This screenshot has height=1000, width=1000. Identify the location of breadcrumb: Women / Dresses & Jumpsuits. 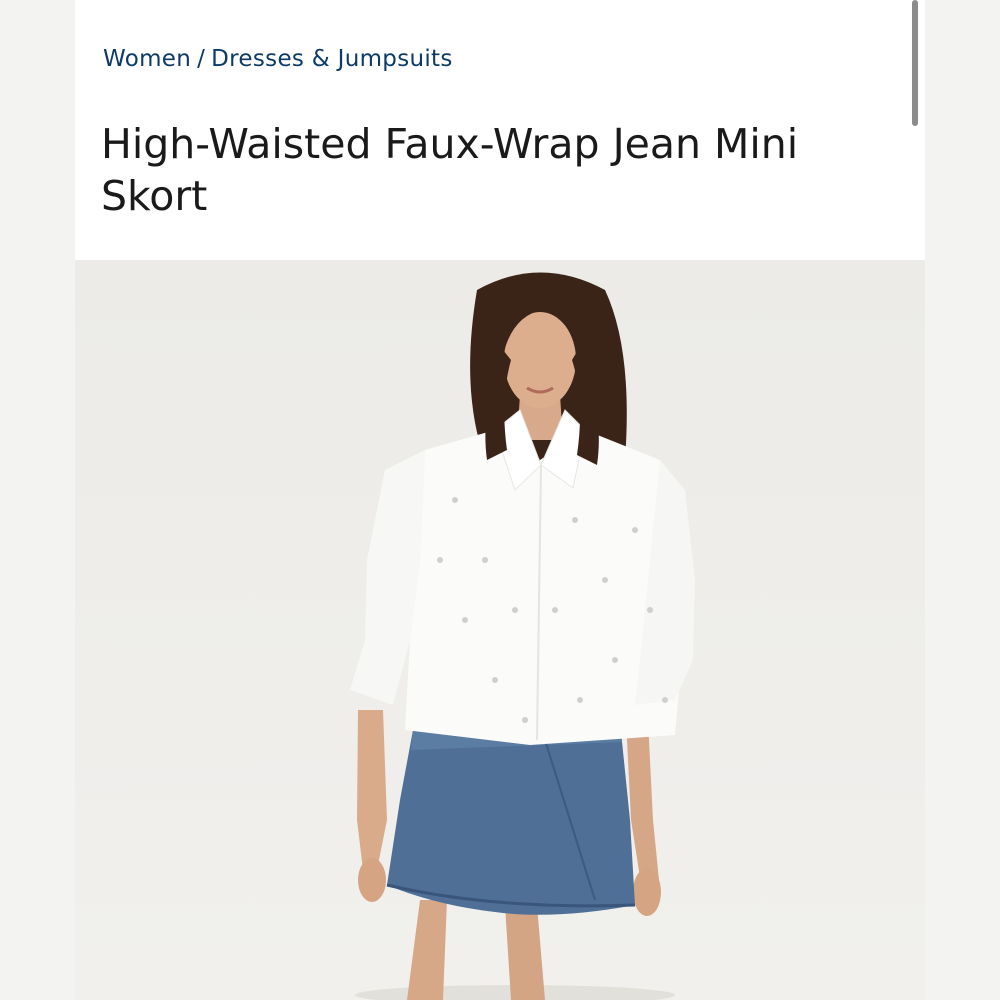
(278, 59).